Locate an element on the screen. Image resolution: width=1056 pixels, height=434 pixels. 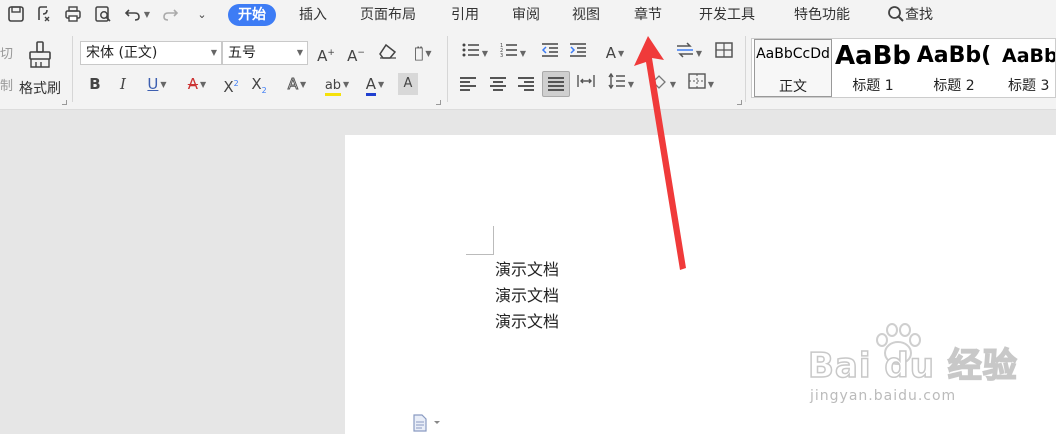
watermark-title: Bai du 经验 is located at coordinates (912, 366).